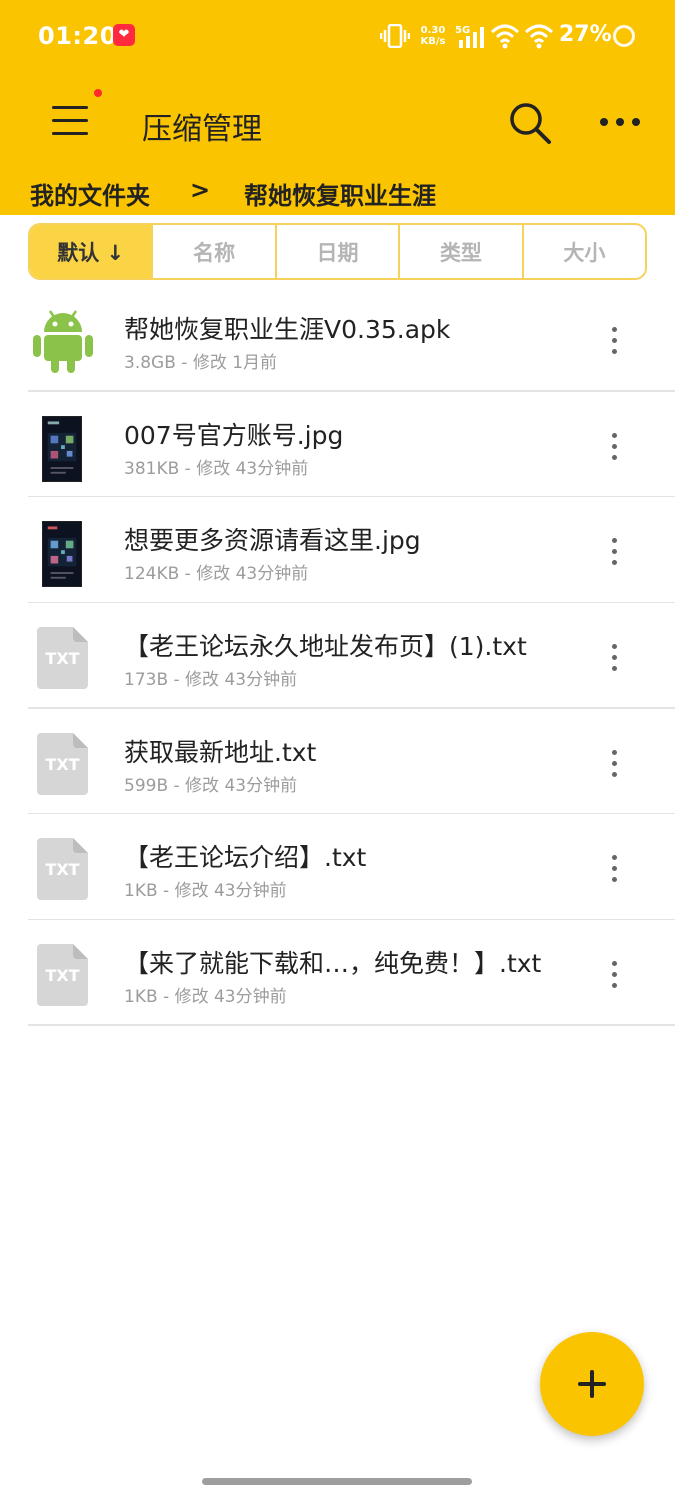  Describe the element at coordinates (462, 251) in the screenshot. I see `sort-tab-type: 类型` at that location.